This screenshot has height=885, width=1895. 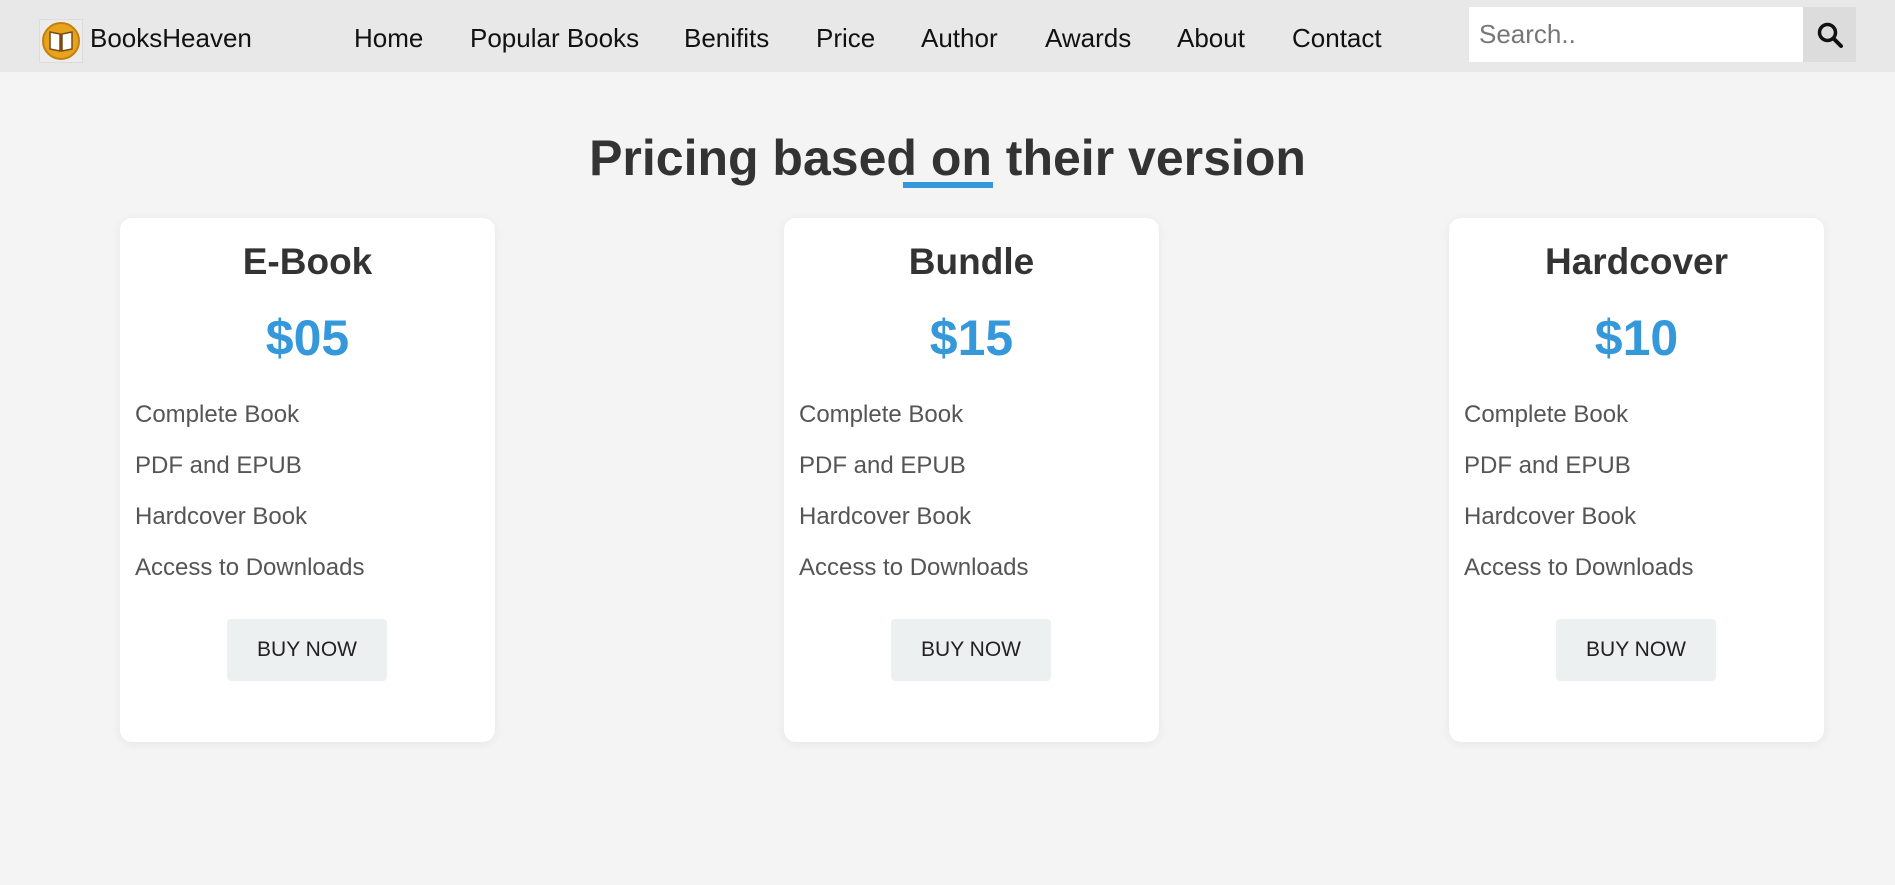 What do you see at coordinates (554, 38) in the screenshot?
I see `nav-link-popular-books: Popular Books` at bounding box center [554, 38].